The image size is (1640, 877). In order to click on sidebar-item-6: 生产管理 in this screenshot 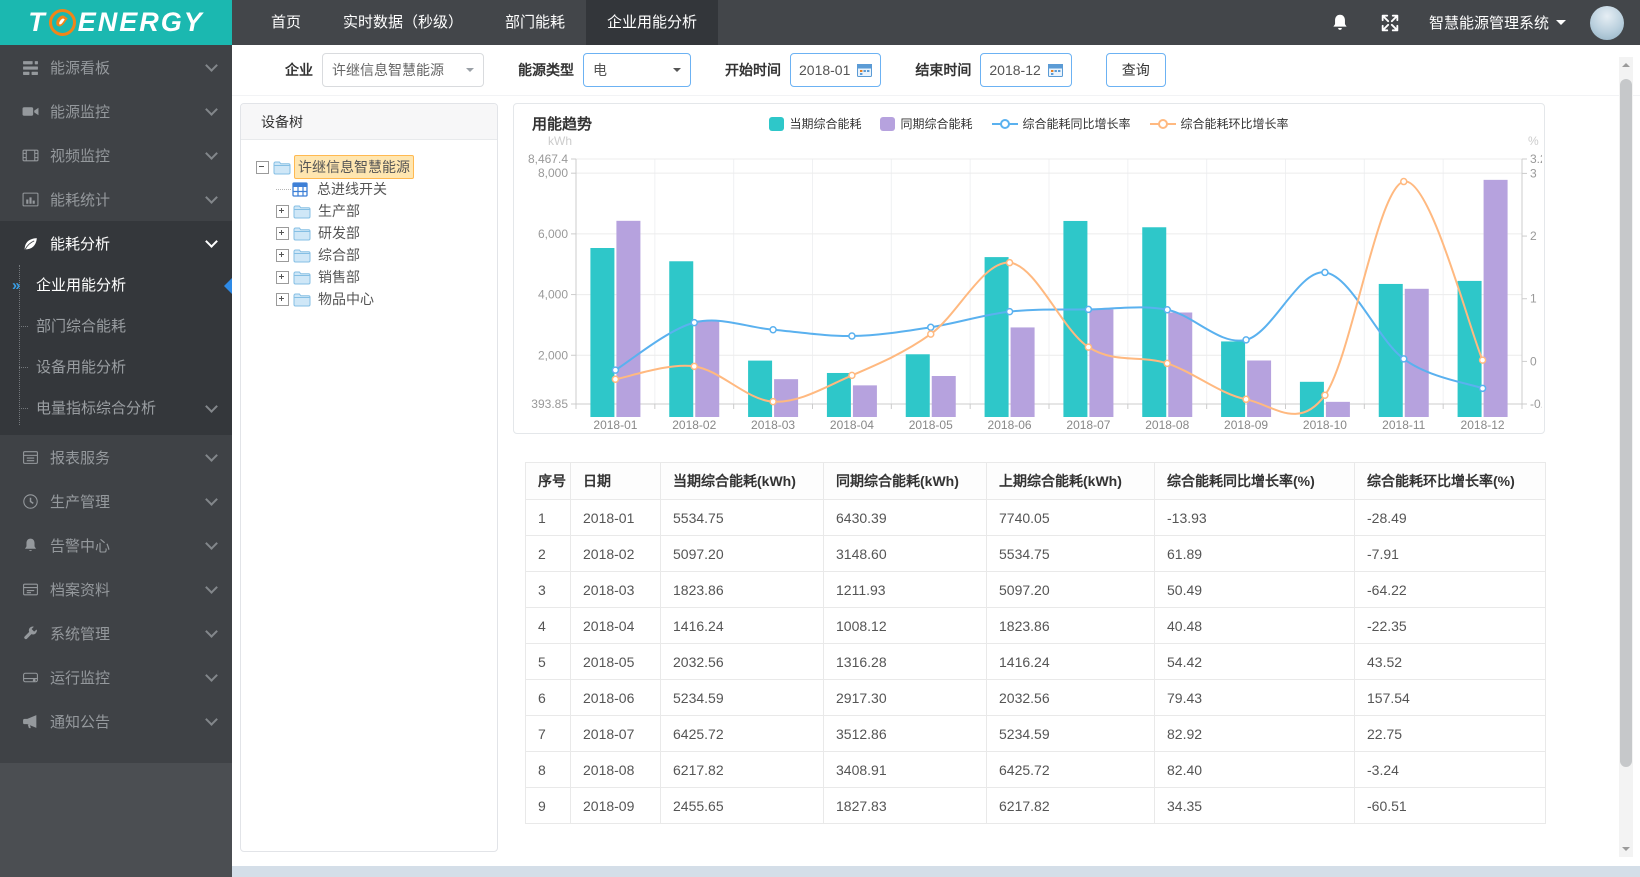, I will do `click(116, 501)`.